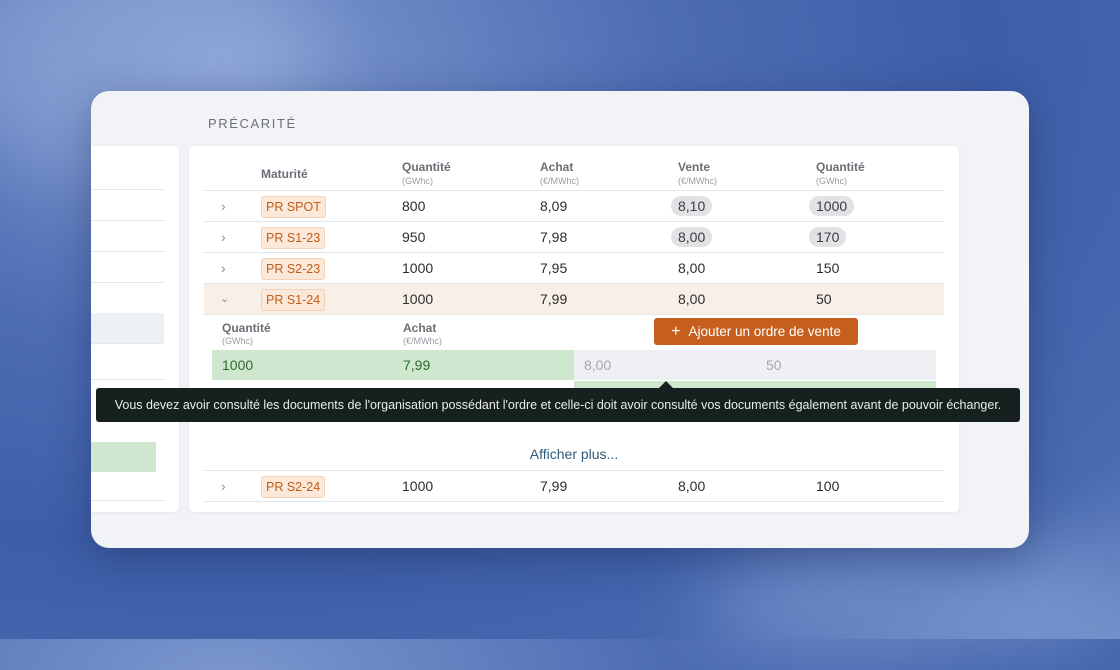 The image size is (1120, 670). What do you see at coordinates (237, 341) in the screenshot?
I see `order-header-qty-unit: (GWhc)` at bounding box center [237, 341].